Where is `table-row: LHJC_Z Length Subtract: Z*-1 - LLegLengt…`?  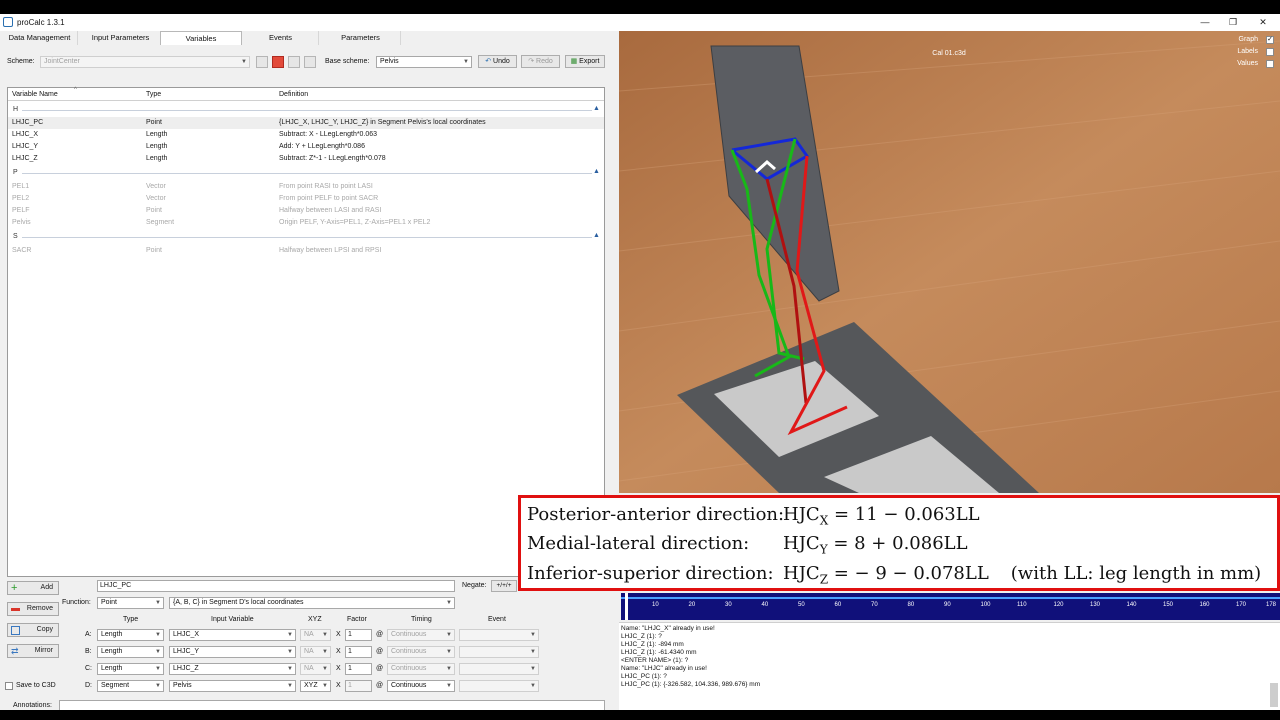
table-row: LHJC_Z Length Subtract: Z*-1 - LLegLengt… is located at coordinates (306, 159).